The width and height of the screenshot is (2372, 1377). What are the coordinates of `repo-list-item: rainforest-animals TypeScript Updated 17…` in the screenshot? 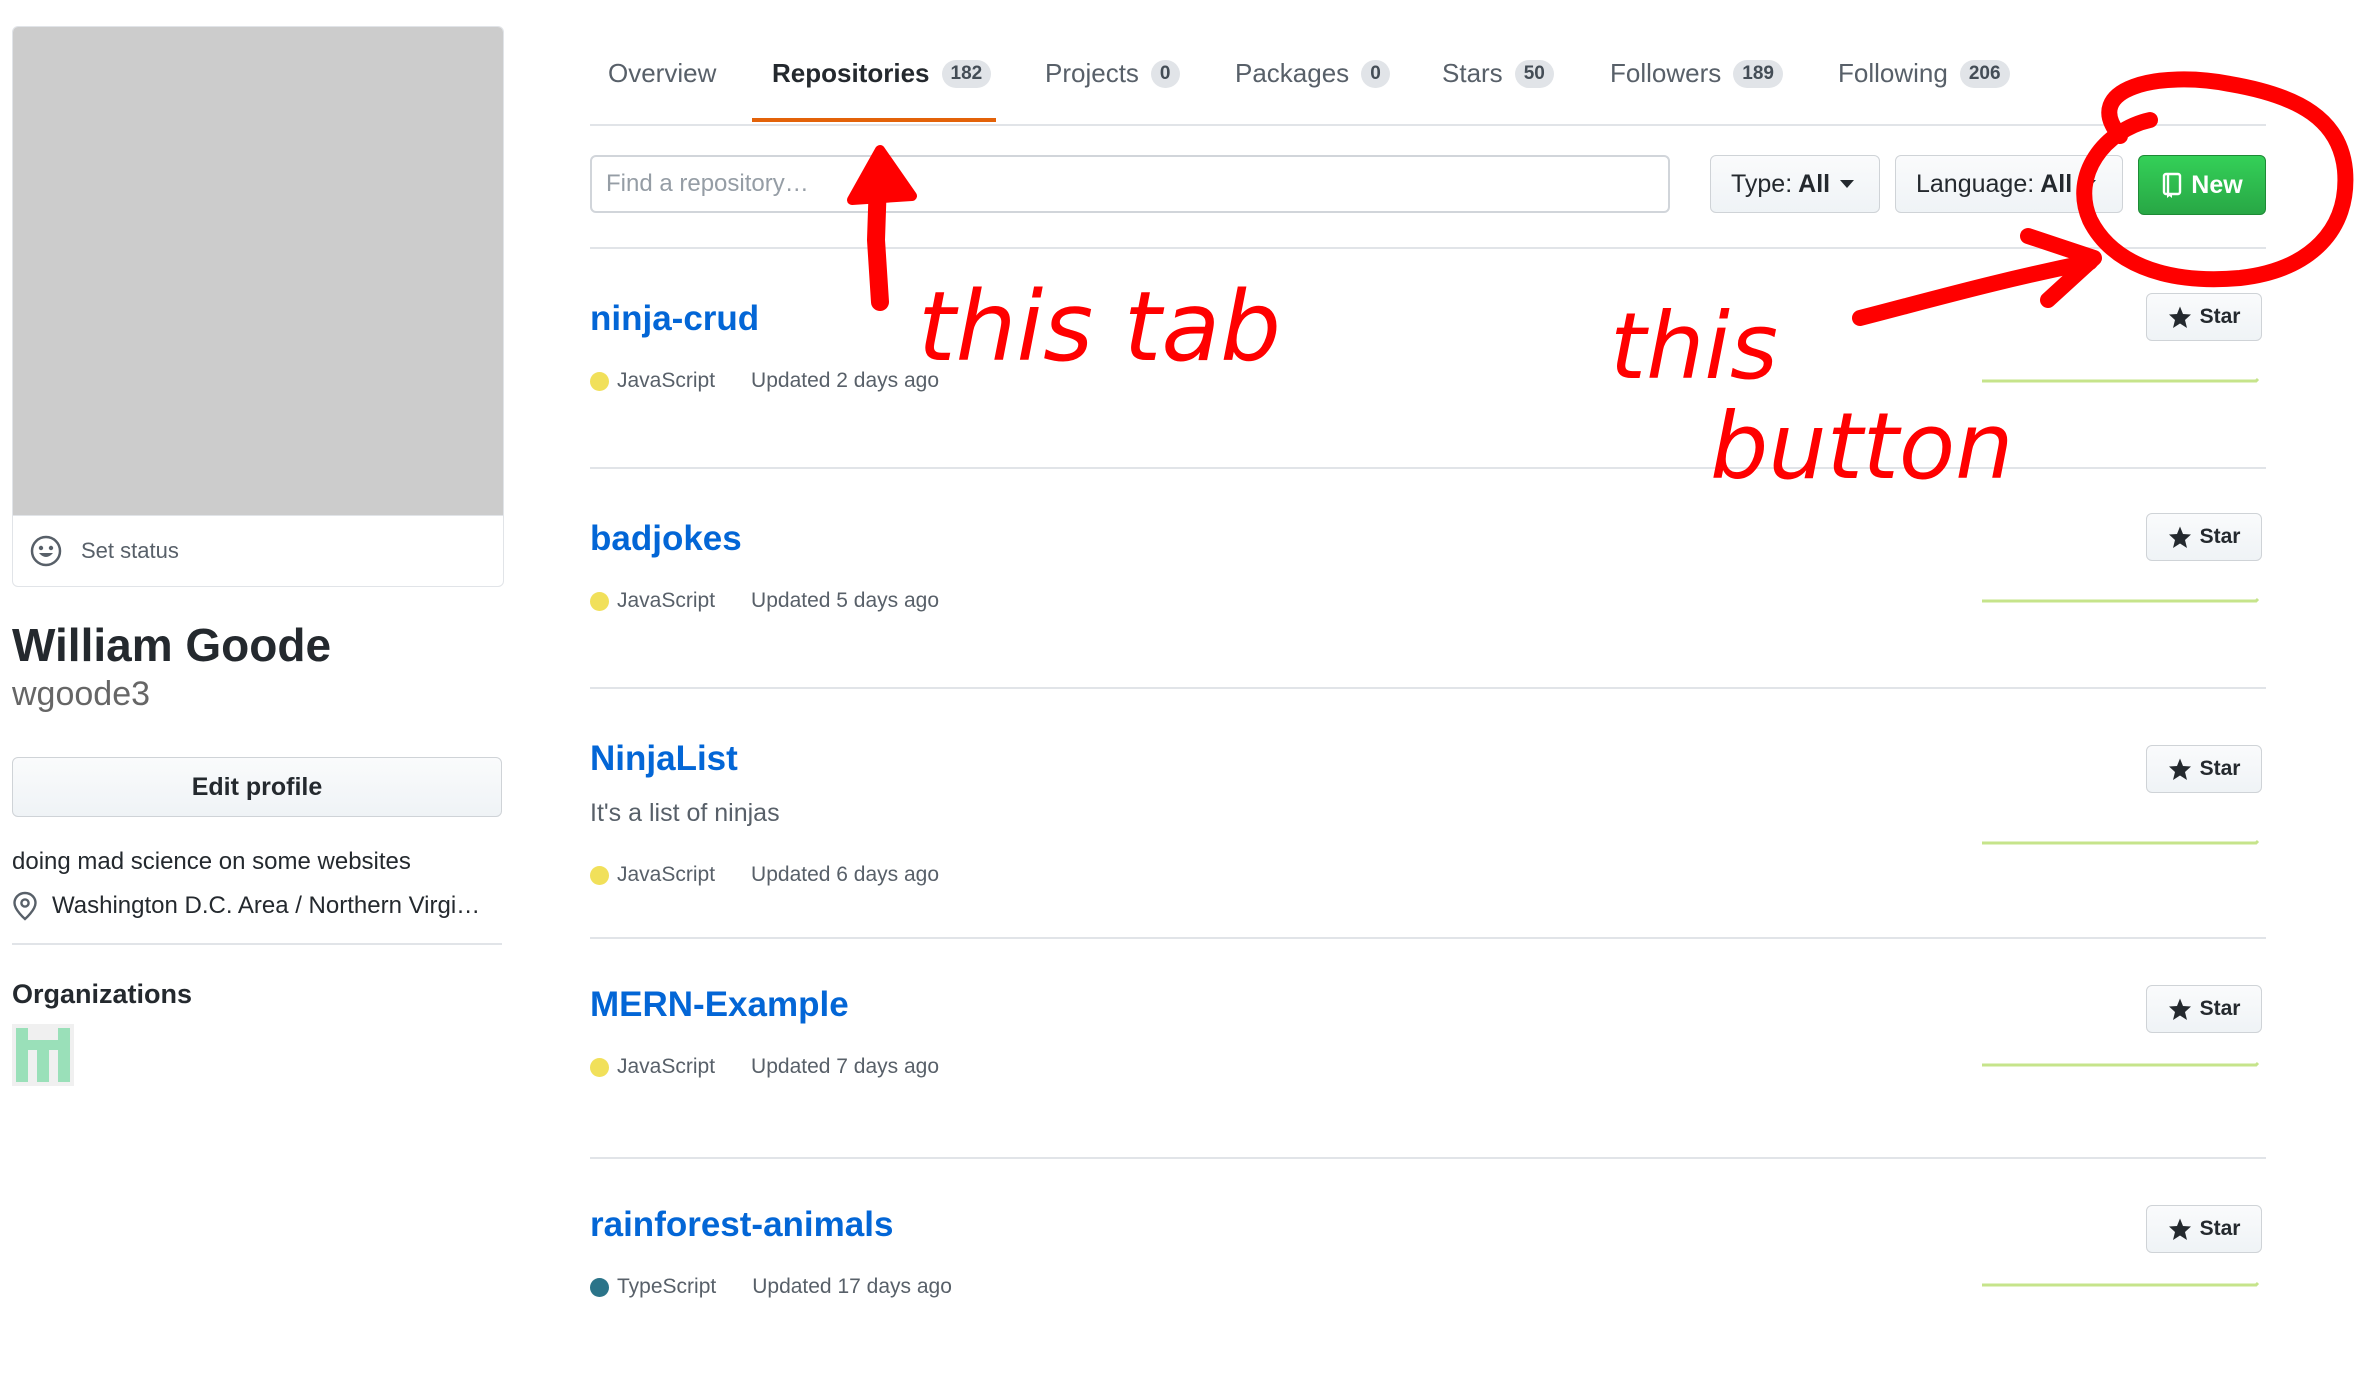 It's located at (1428, 1268).